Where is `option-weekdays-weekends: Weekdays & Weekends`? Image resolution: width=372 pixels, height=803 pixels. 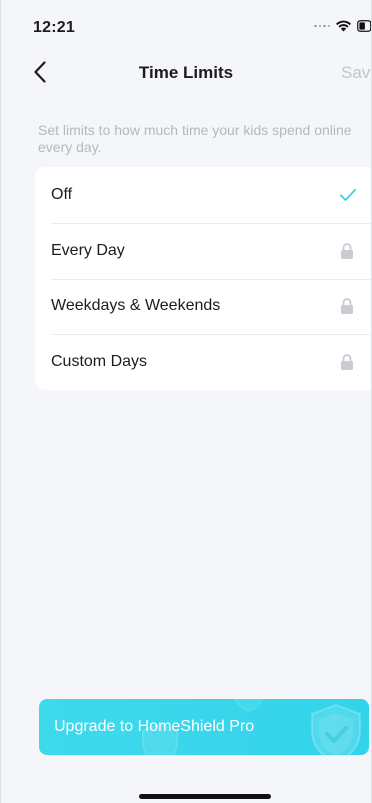
option-weekdays-weekends: Weekdays & Weekends is located at coordinates (203, 306).